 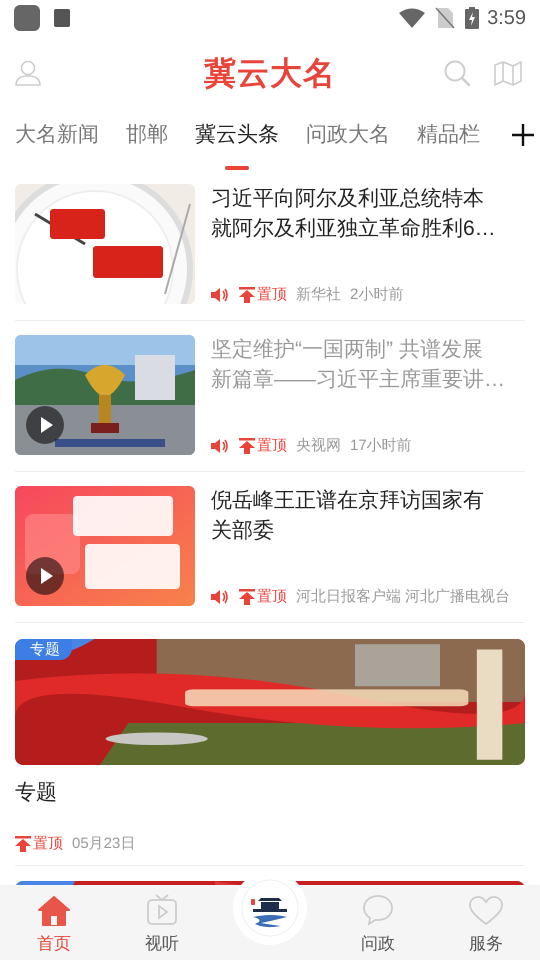 What do you see at coordinates (147, 140) in the screenshot?
I see `category-tab: 邯郸` at bounding box center [147, 140].